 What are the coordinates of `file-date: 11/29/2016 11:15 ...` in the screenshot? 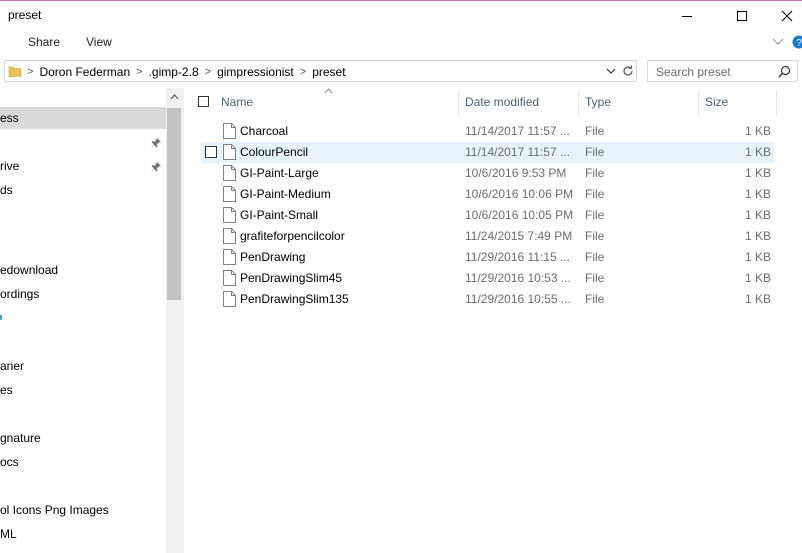 It's located at (517, 257).